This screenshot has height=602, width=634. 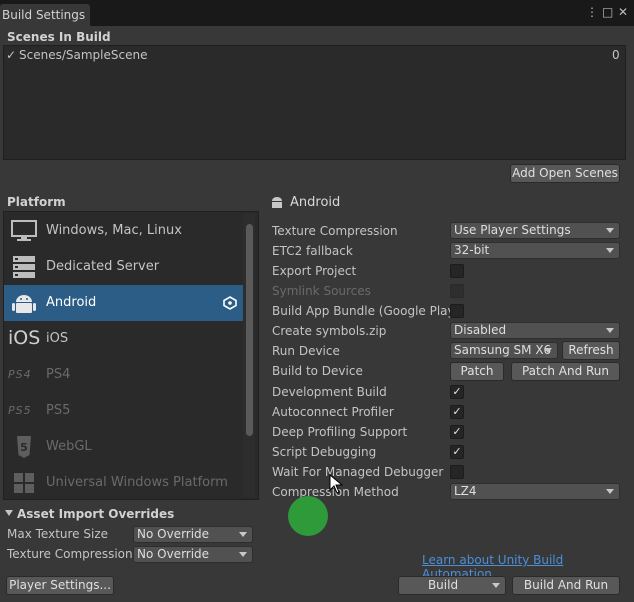 I want to click on max-texture-size-dropdown: No Override, so click(x=193, y=534).